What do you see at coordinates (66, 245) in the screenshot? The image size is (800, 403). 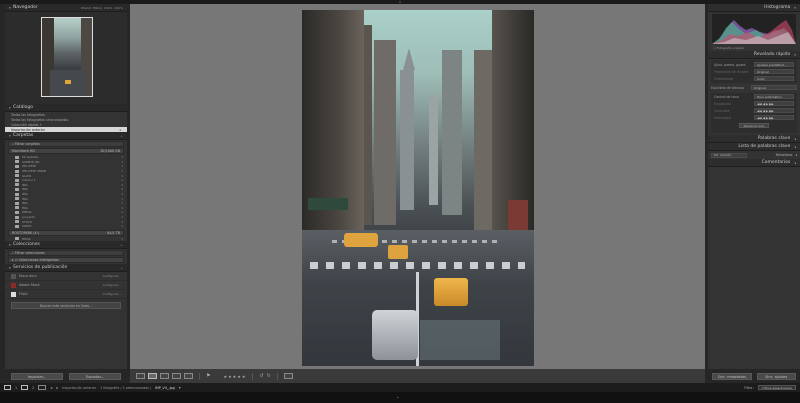 I see `collections-header: ▾ Colecciones +` at bounding box center [66, 245].